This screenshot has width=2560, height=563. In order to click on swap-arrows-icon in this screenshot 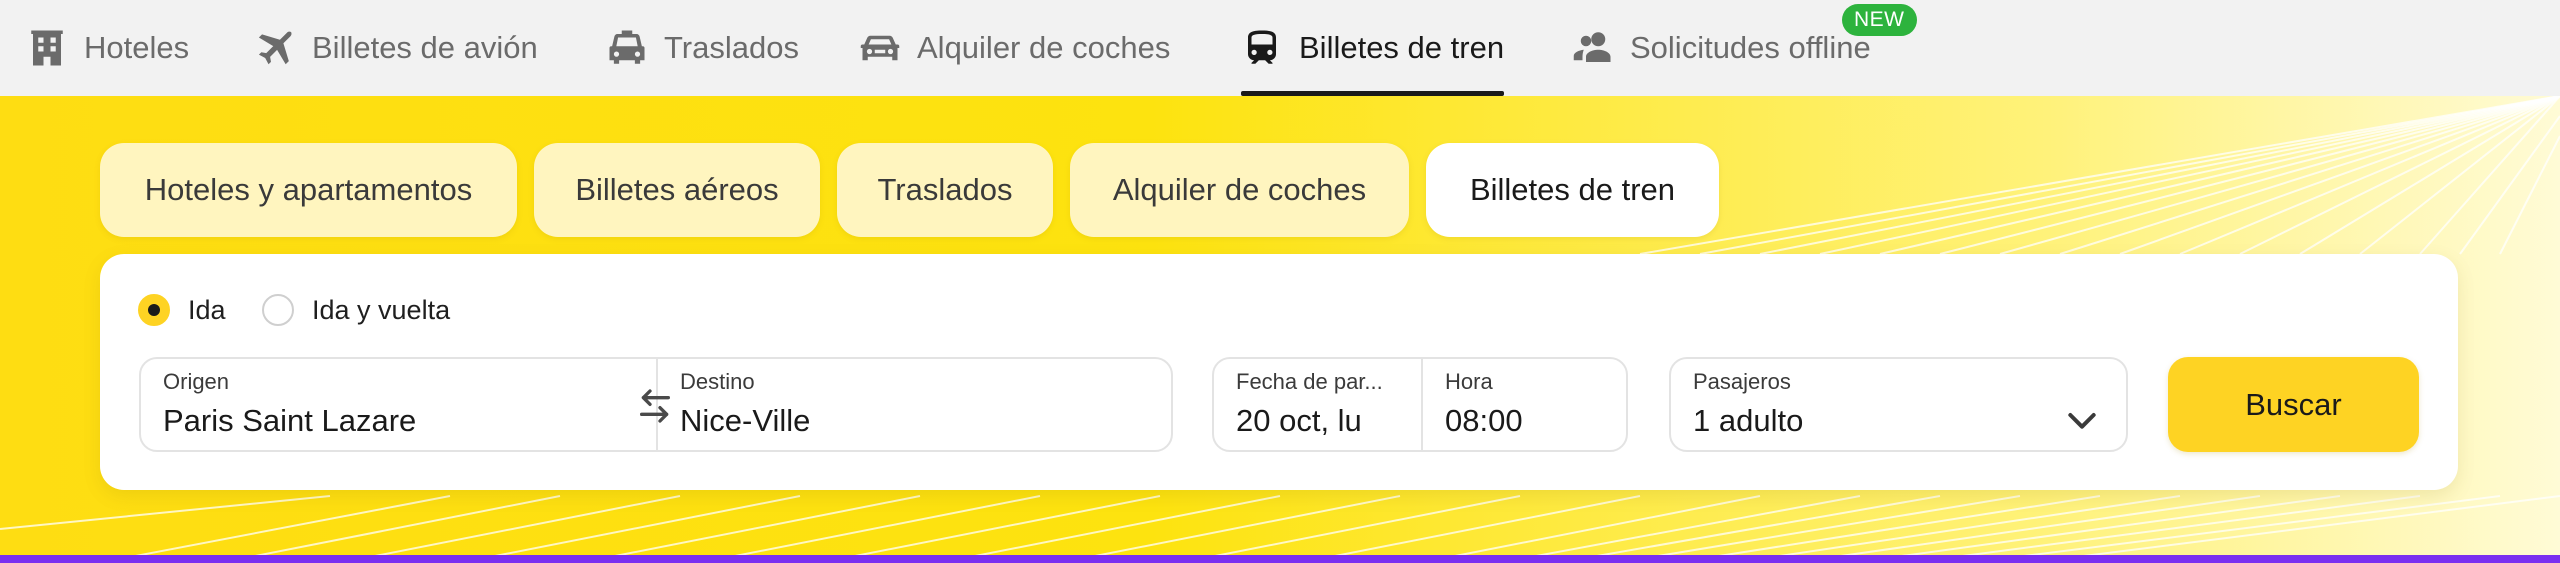, I will do `click(655, 406)`.